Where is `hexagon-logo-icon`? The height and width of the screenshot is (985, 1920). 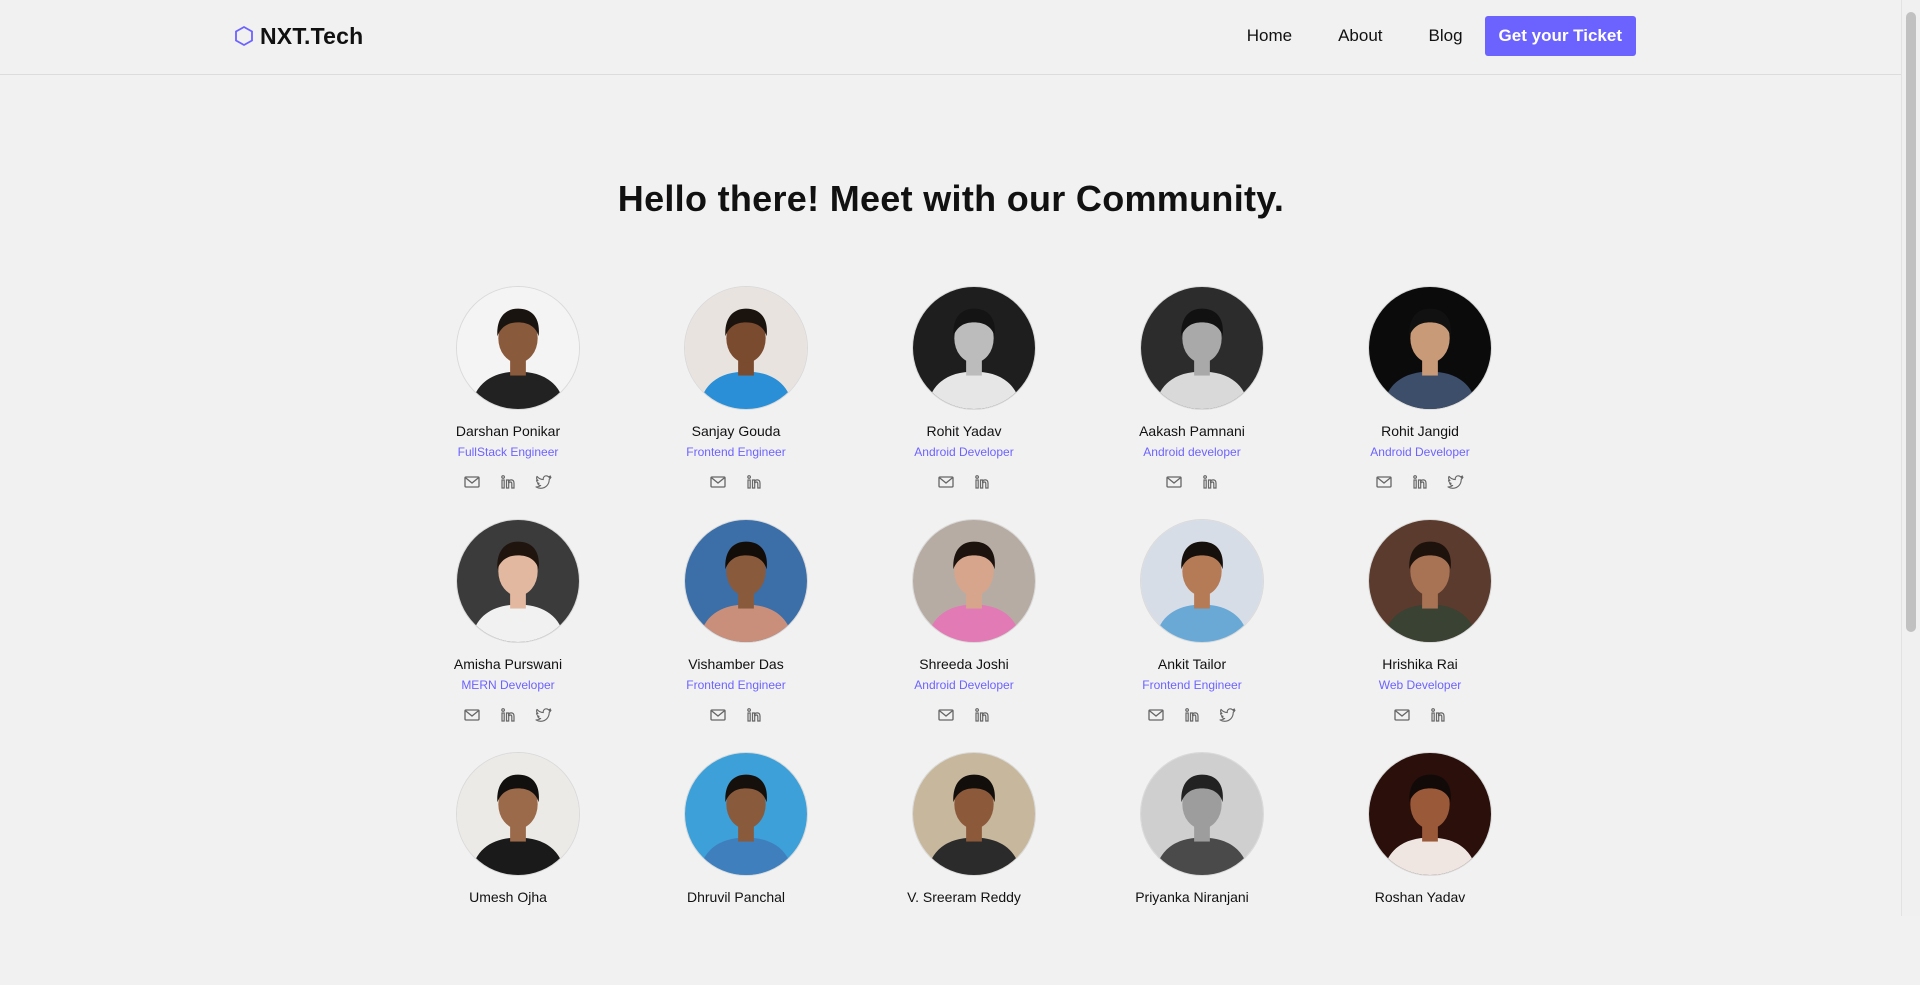
hexagon-logo-icon is located at coordinates (244, 36).